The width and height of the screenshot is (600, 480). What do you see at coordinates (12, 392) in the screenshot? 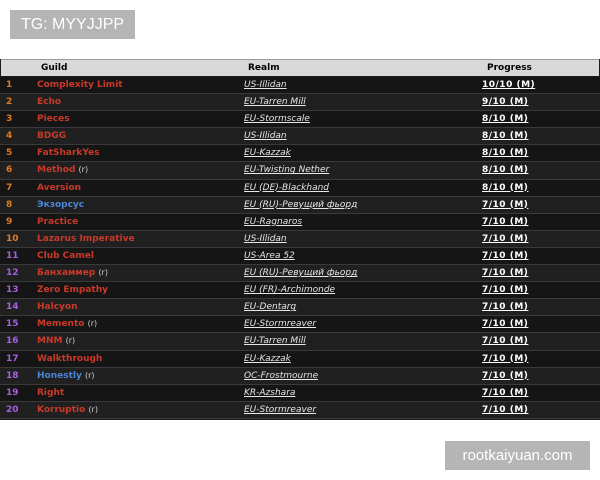
I see `rank-number: 19` at bounding box center [12, 392].